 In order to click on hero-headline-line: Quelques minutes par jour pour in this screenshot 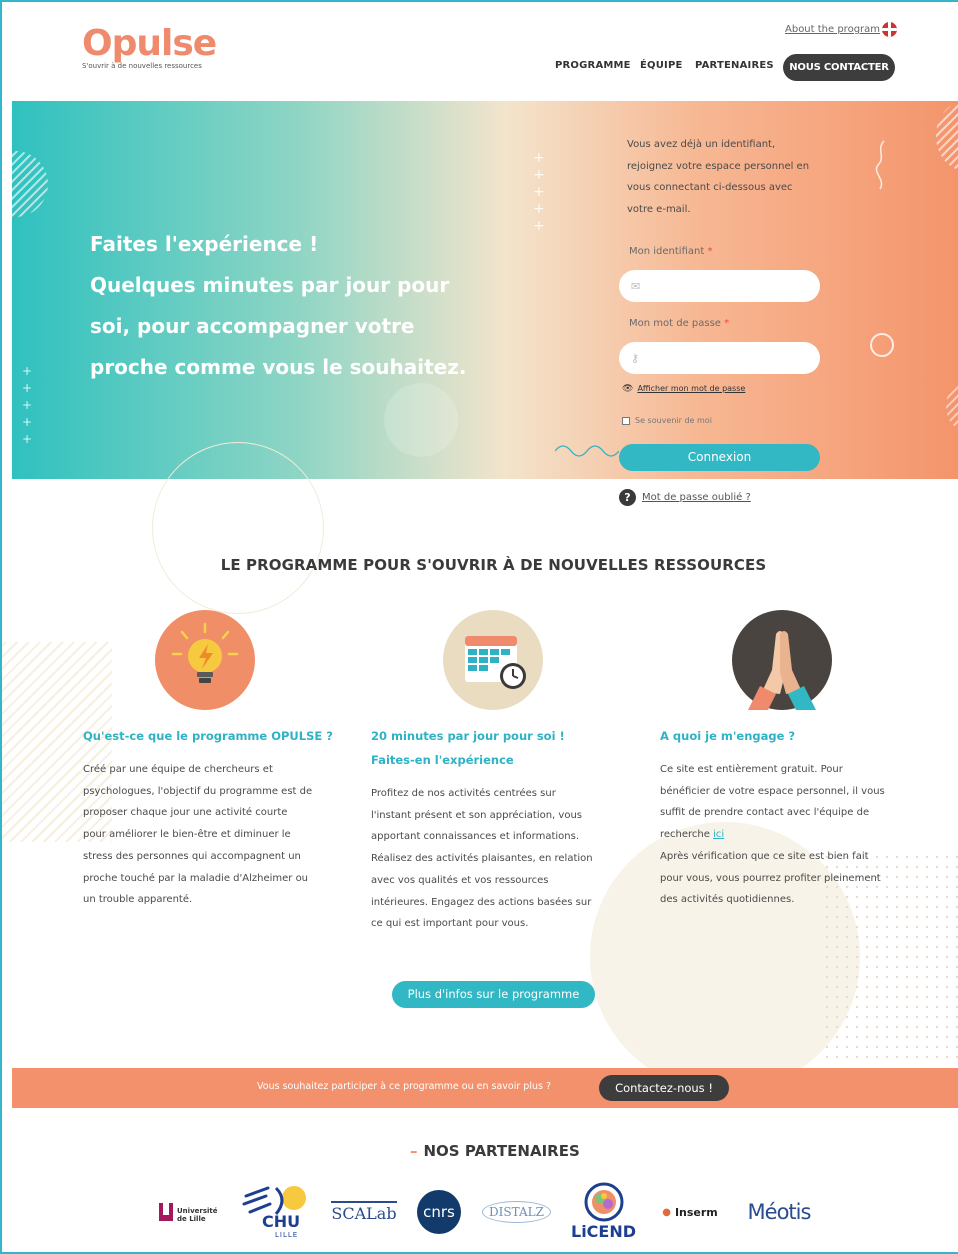, I will do `click(270, 285)`.